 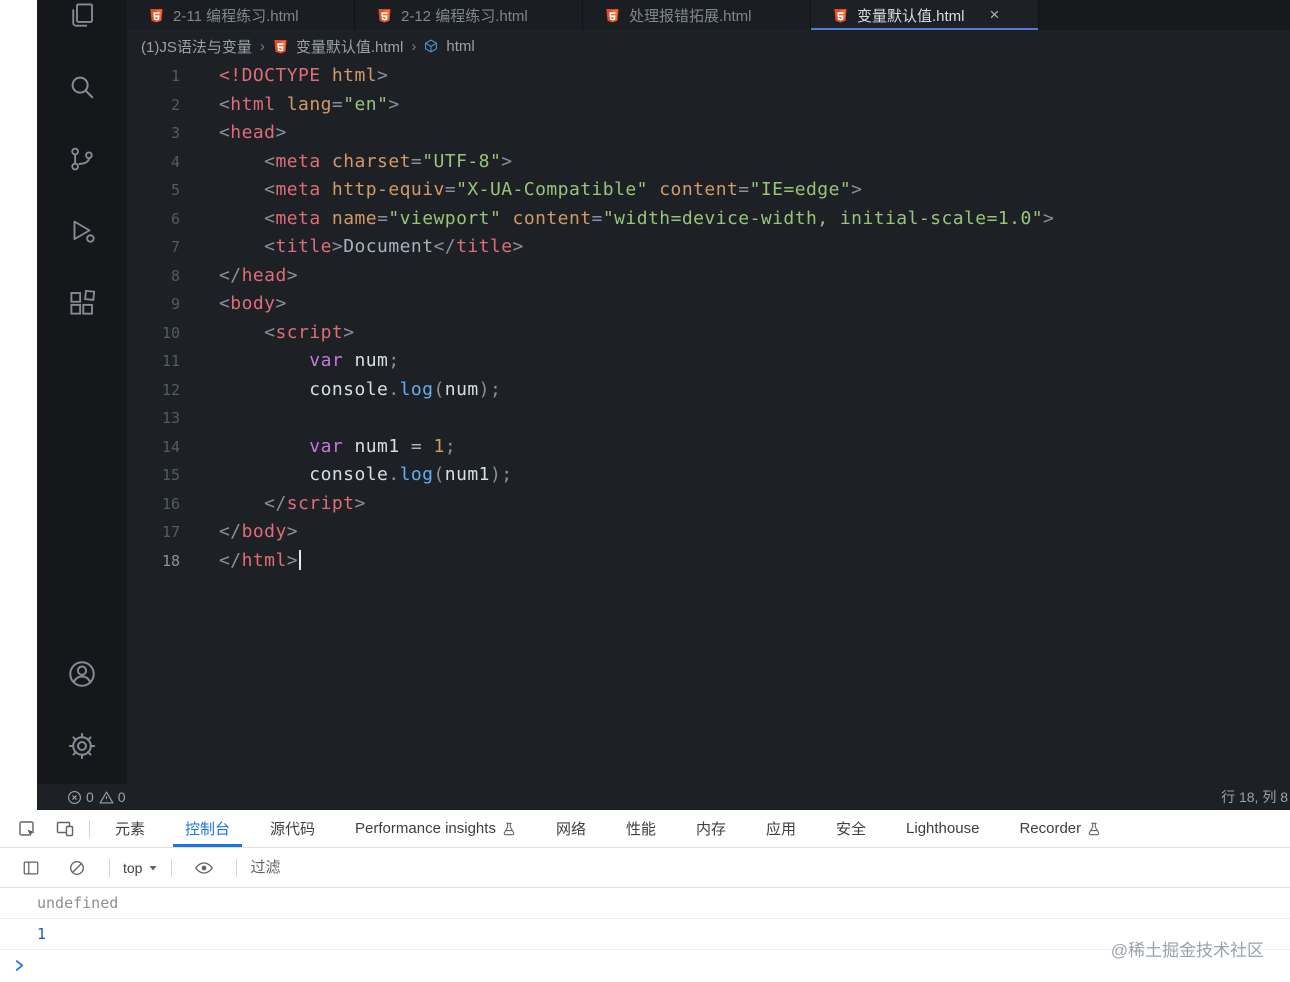 I want to click on extensions-icon, so click(x=82, y=303).